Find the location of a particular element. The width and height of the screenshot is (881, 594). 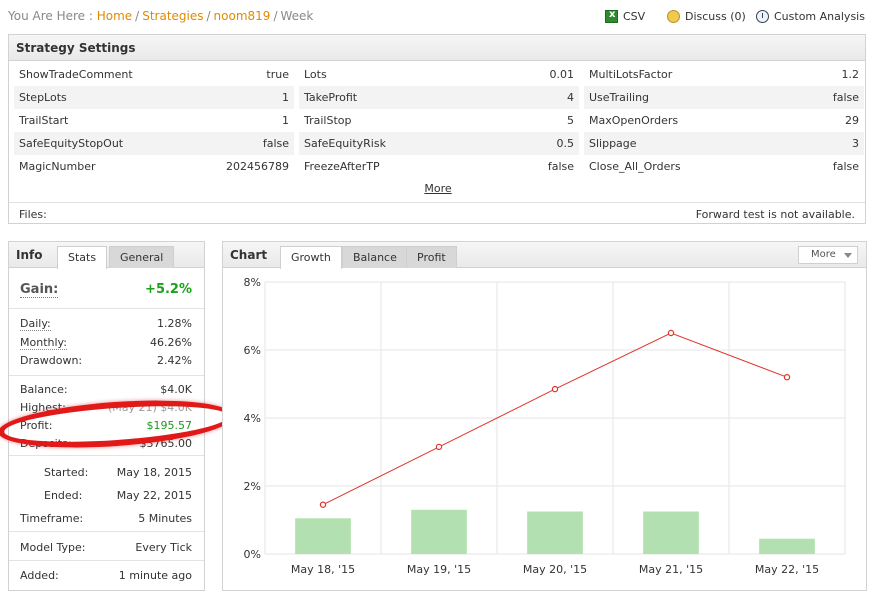

custom-analysis-label: Custom Analysis is located at coordinates (819, 16).